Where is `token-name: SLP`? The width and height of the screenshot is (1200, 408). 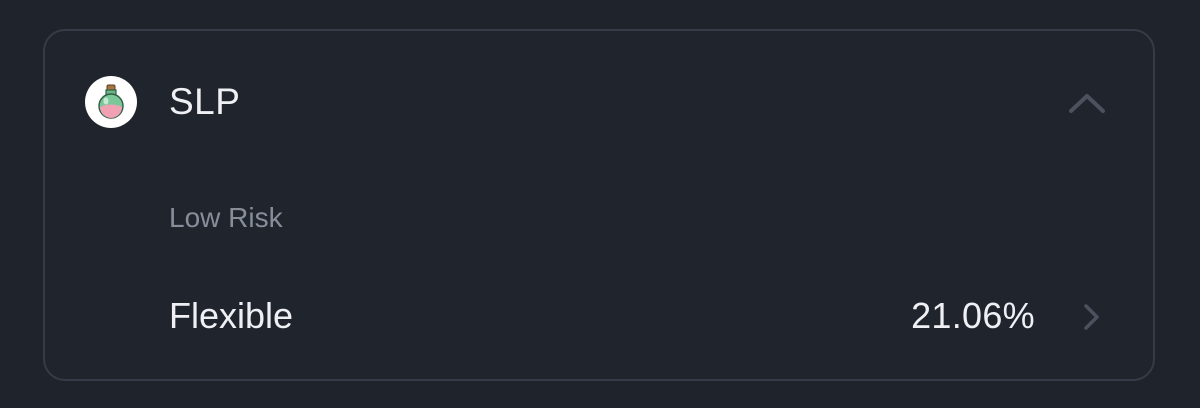
token-name: SLP is located at coordinates (205, 101).